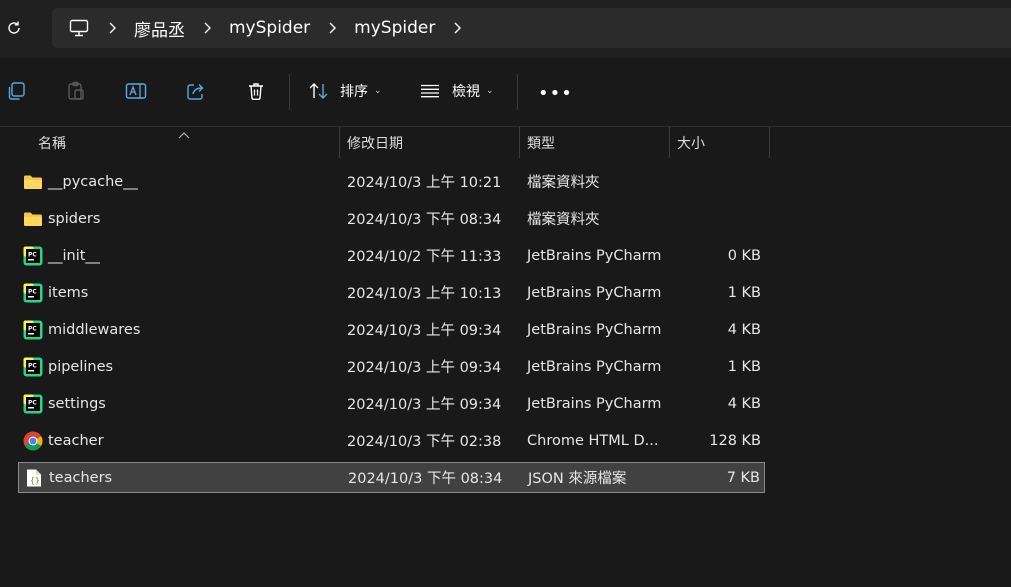 Image resolution: width=1011 pixels, height=587 pixels. I want to click on column-header-type: 類型, so click(541, 142).